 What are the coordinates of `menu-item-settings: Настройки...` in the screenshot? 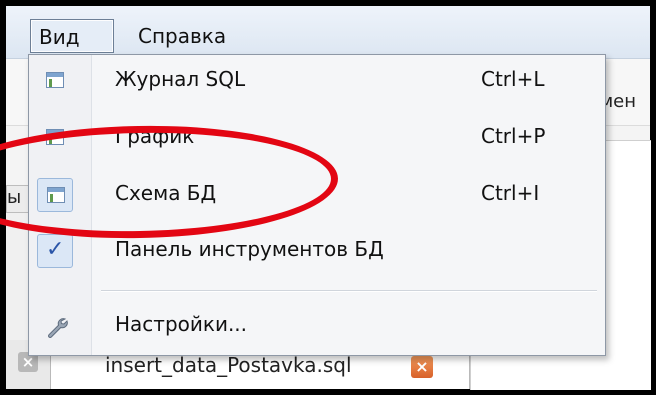 It's located at (317, 326).